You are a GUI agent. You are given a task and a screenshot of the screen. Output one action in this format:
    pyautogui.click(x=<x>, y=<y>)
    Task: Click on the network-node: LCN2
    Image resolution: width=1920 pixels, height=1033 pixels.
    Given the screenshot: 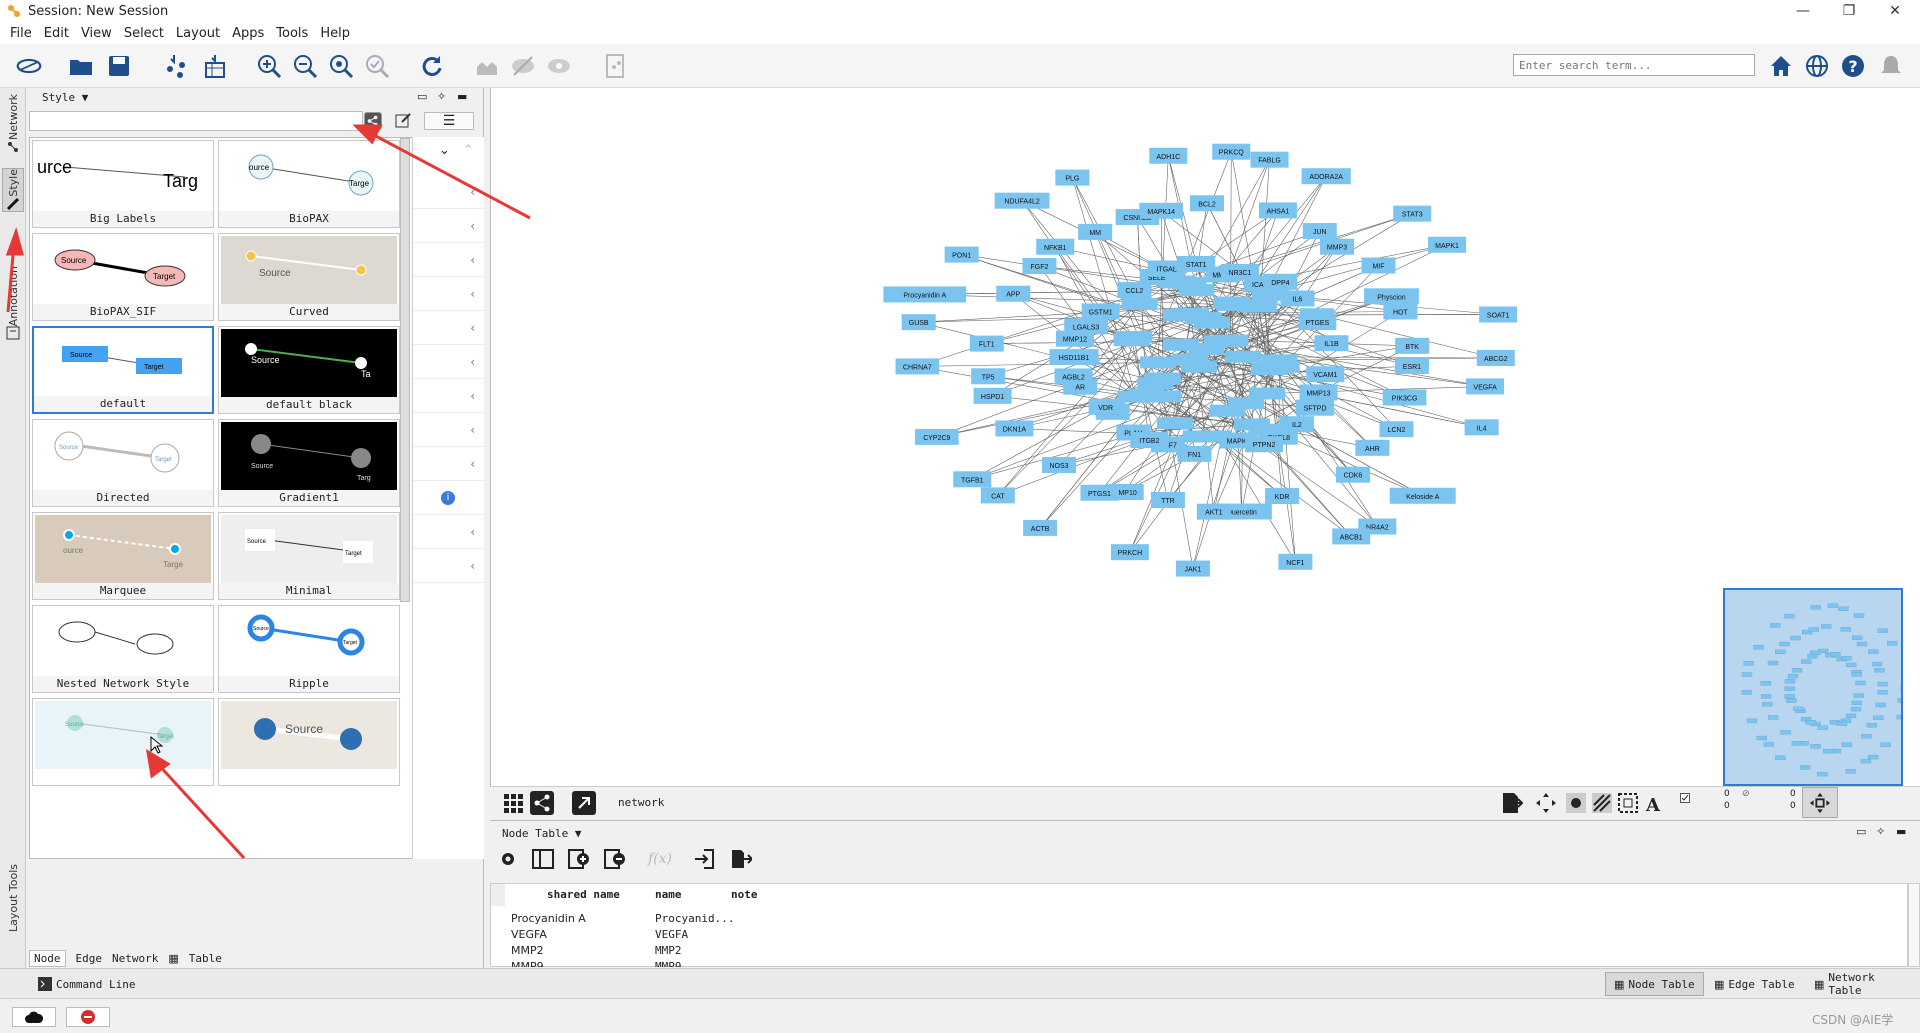 What is the action you would take?
    pyautogui.click(x=1396, y=429)
    